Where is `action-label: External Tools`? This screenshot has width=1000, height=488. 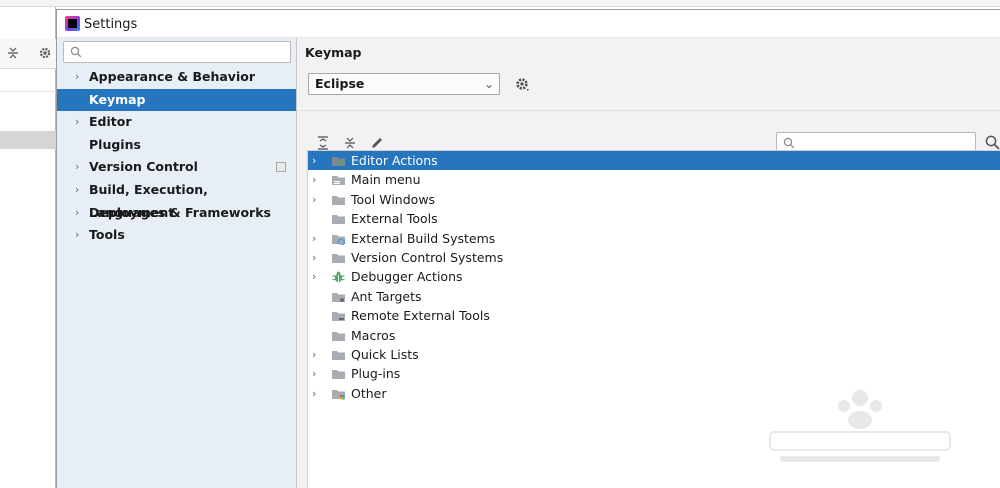 action-label: External Tools is located at coordinates (394, 219).